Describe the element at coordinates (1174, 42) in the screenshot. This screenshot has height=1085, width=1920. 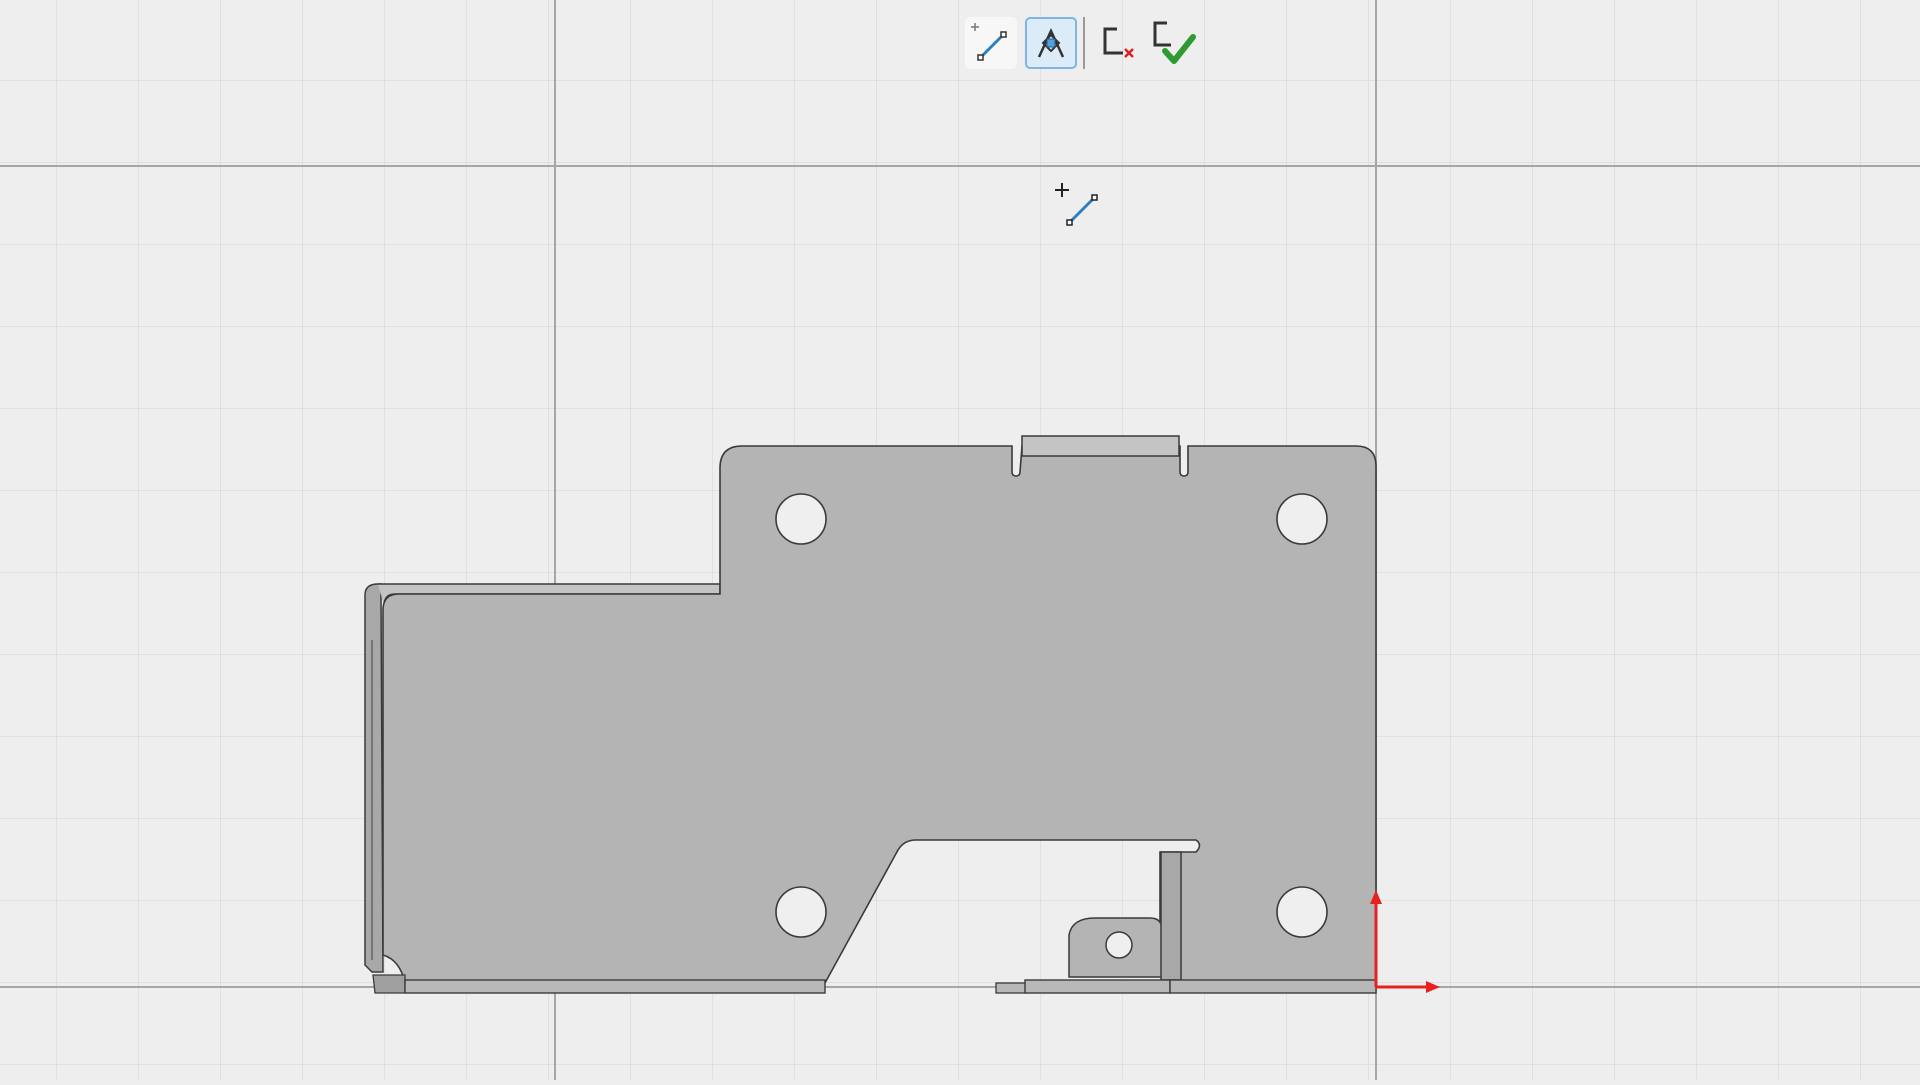
I see `finish-sketch-icon` at that location.